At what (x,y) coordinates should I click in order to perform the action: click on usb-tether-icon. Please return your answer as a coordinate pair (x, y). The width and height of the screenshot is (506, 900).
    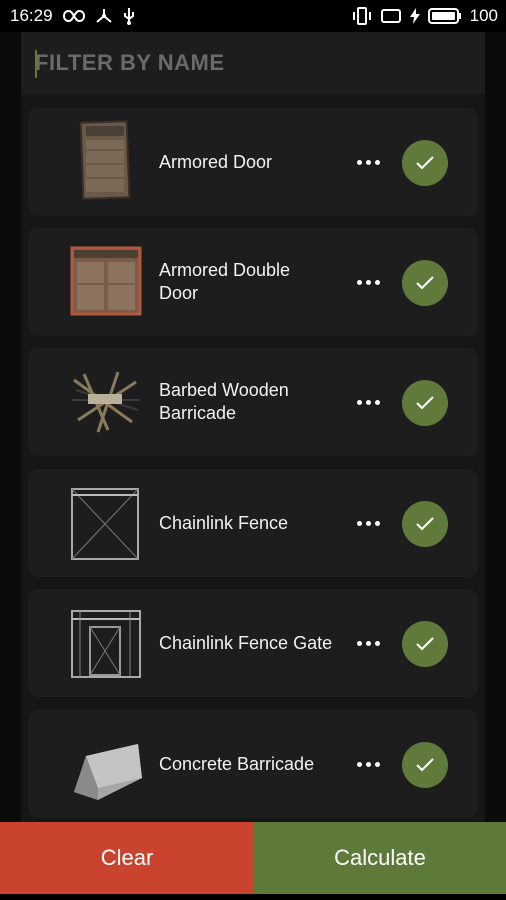
    Looking at the image, I should click on (104, 16).